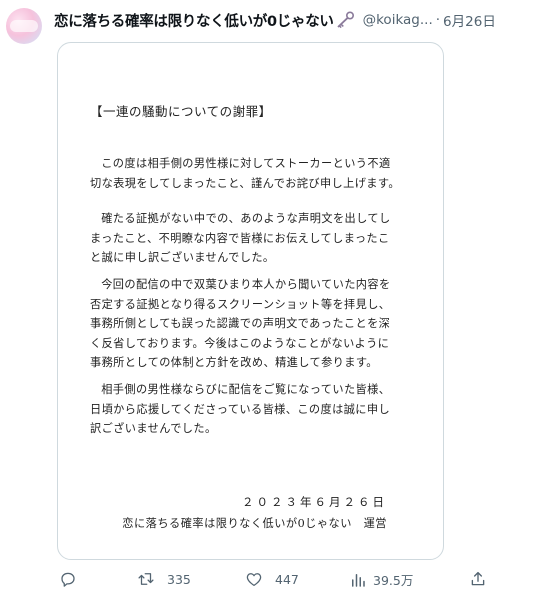  What do you see at coordinates (146, 579) in the screenshot?
I see `retweet-icon` at bounding box center [146, 579].